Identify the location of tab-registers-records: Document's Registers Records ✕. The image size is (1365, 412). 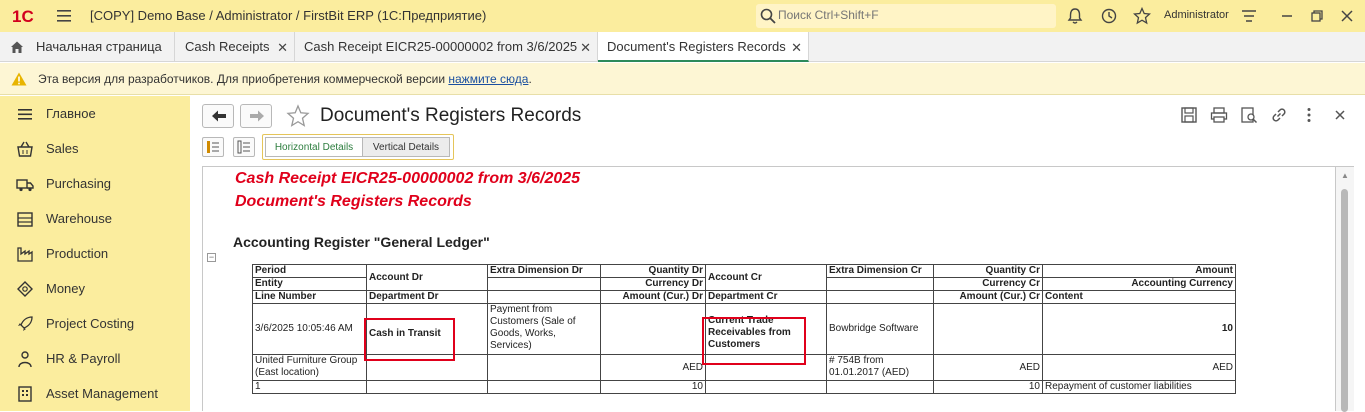
(703, 47).